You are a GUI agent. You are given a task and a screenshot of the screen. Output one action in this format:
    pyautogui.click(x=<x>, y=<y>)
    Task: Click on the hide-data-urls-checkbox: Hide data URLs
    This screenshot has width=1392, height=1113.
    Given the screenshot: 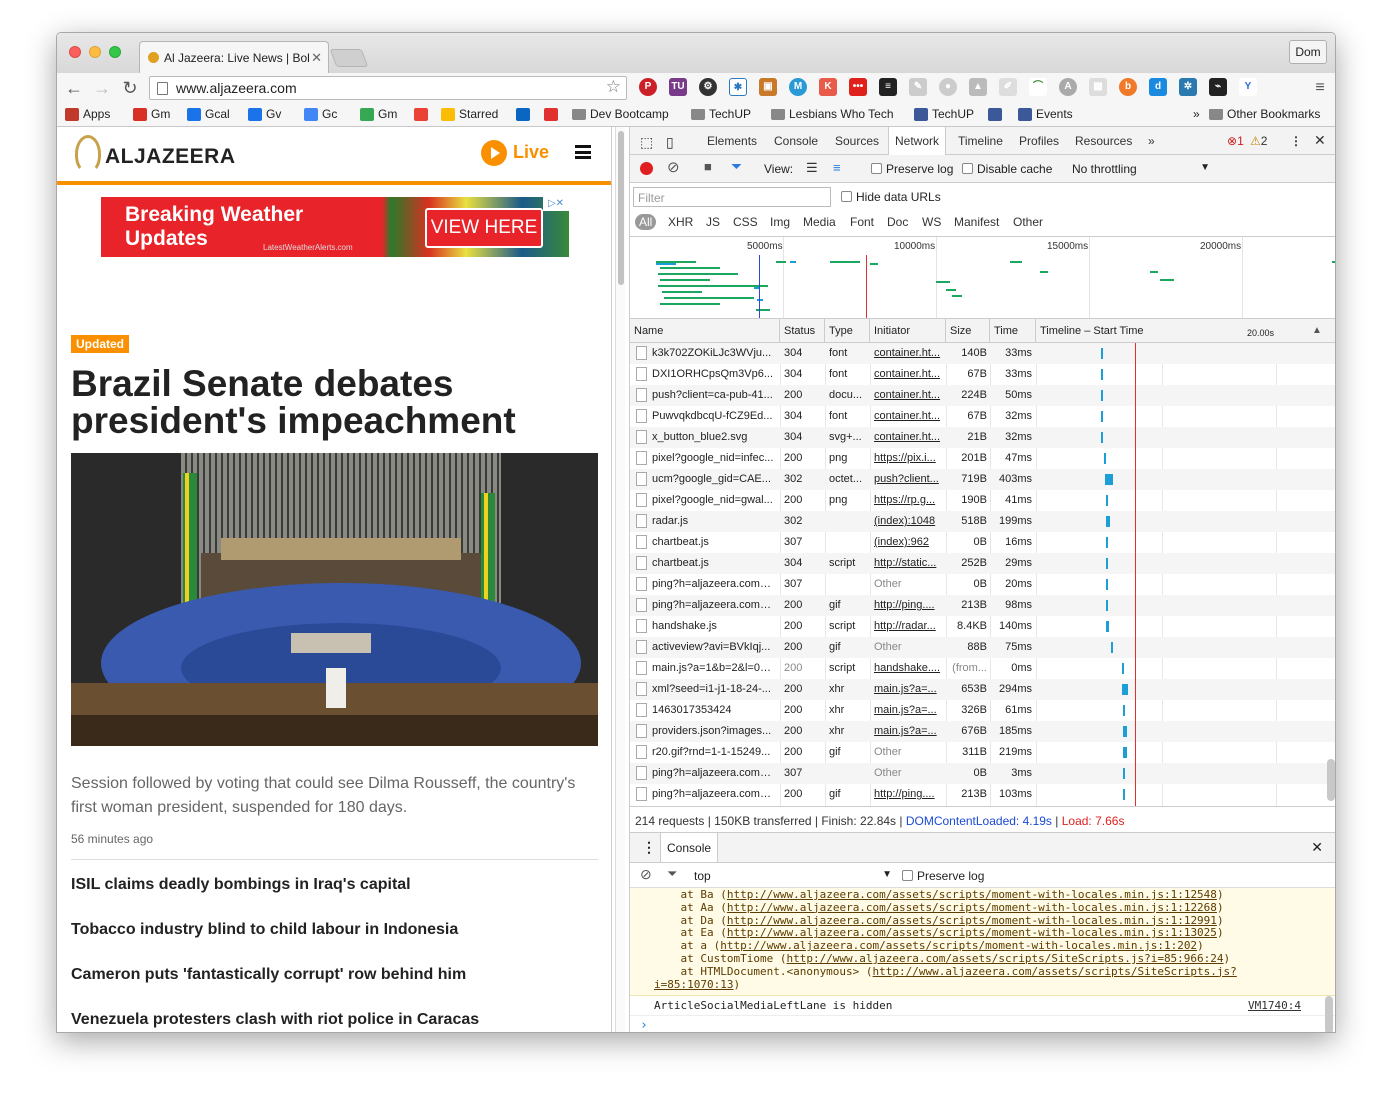 What is the action you would take?
    pyautogui.click(x=891, y=197)
    